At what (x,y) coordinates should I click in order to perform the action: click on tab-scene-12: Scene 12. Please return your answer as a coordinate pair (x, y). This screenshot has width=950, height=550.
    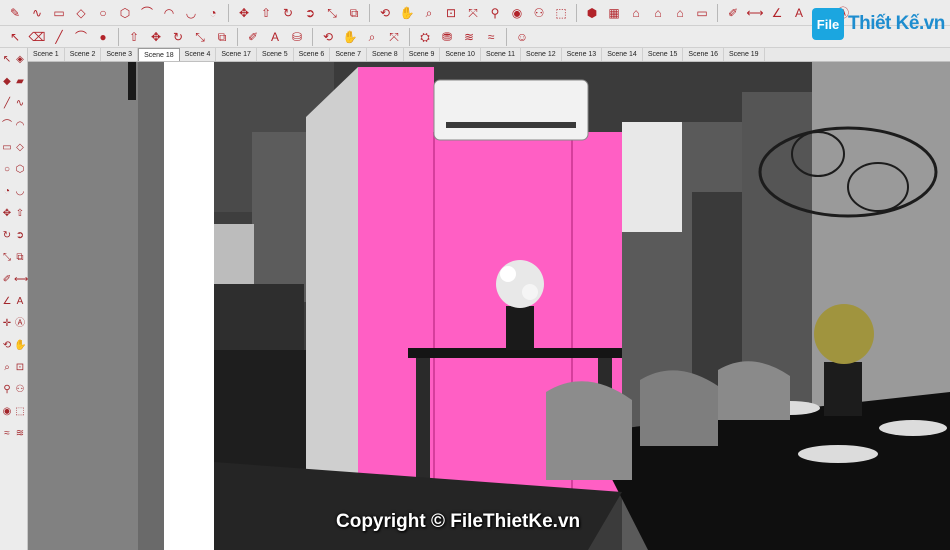
    Looking at the image, I should click on (541, 54).